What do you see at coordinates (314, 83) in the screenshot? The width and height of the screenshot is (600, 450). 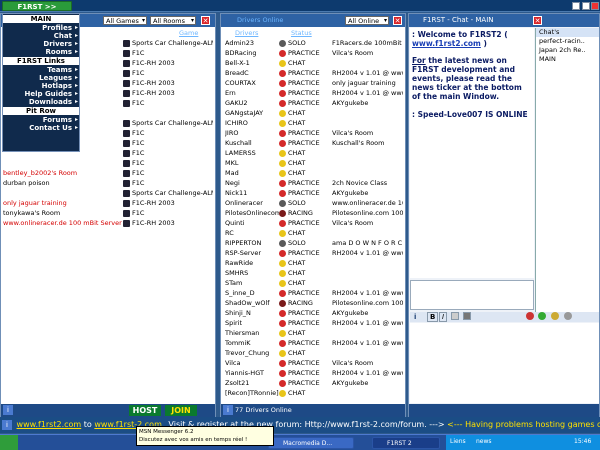 I see `driver-row: COURTAX PRACTICE only jaguar training` at bounding box center [314, 83].